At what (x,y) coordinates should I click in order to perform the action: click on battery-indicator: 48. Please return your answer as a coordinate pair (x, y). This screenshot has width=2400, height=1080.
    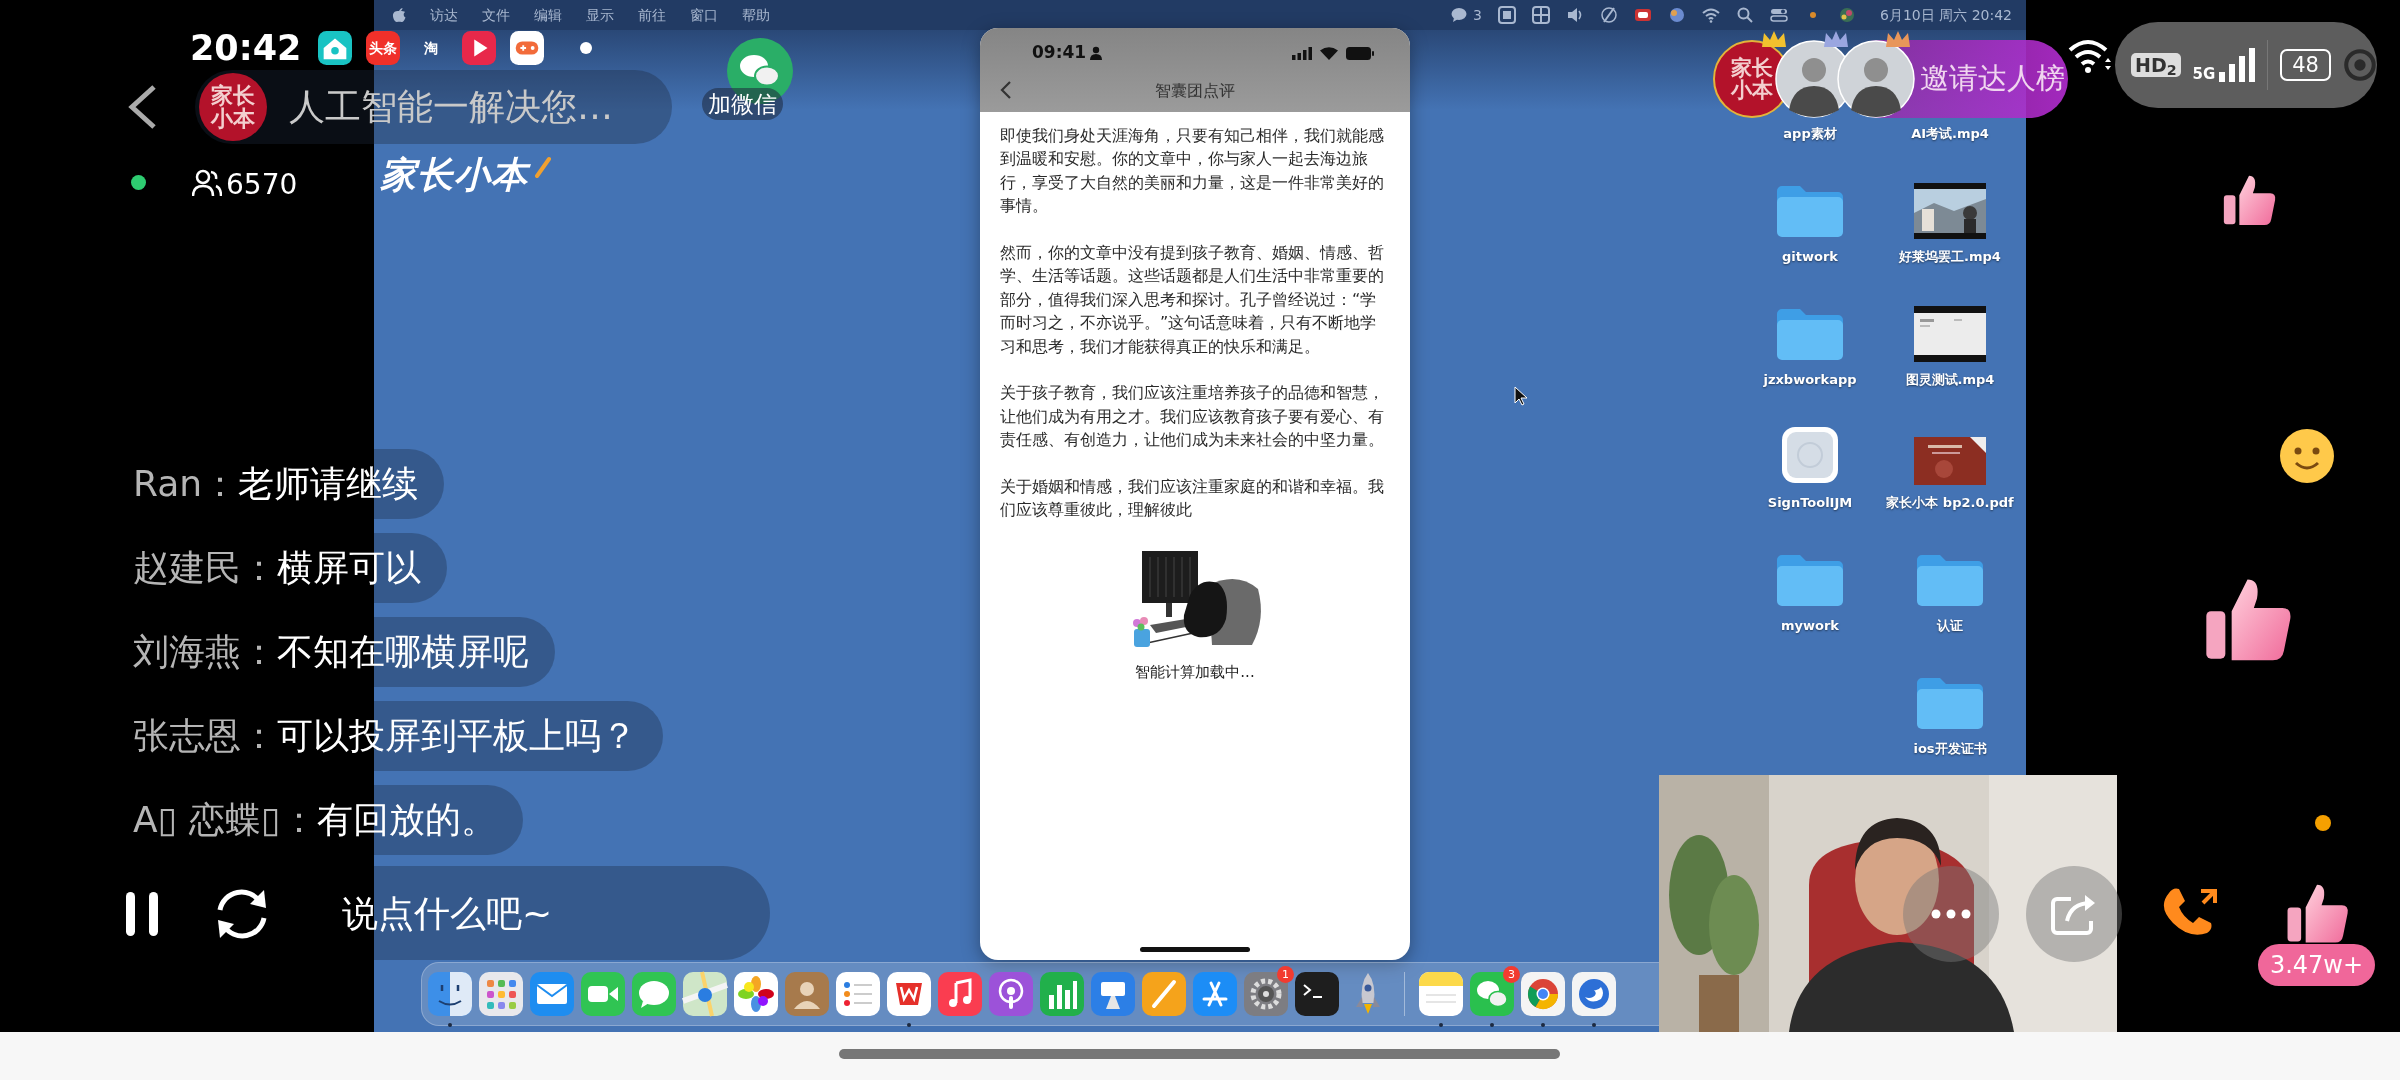
    Looking at the image, I should click on (2306, 65).